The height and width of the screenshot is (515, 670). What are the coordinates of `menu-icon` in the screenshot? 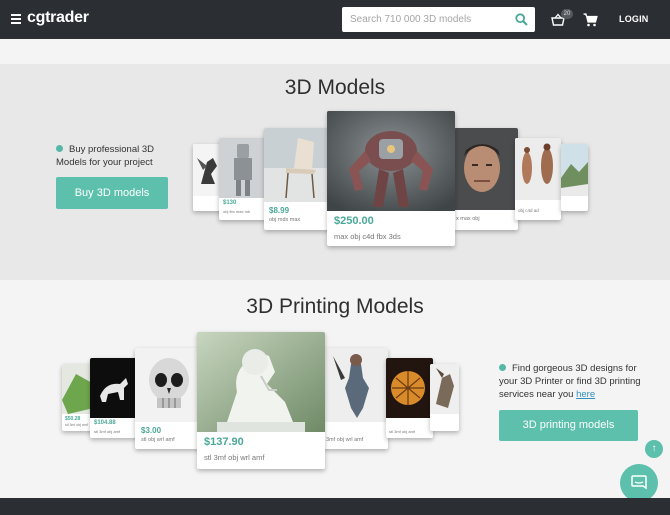 It's located at (16, 19).